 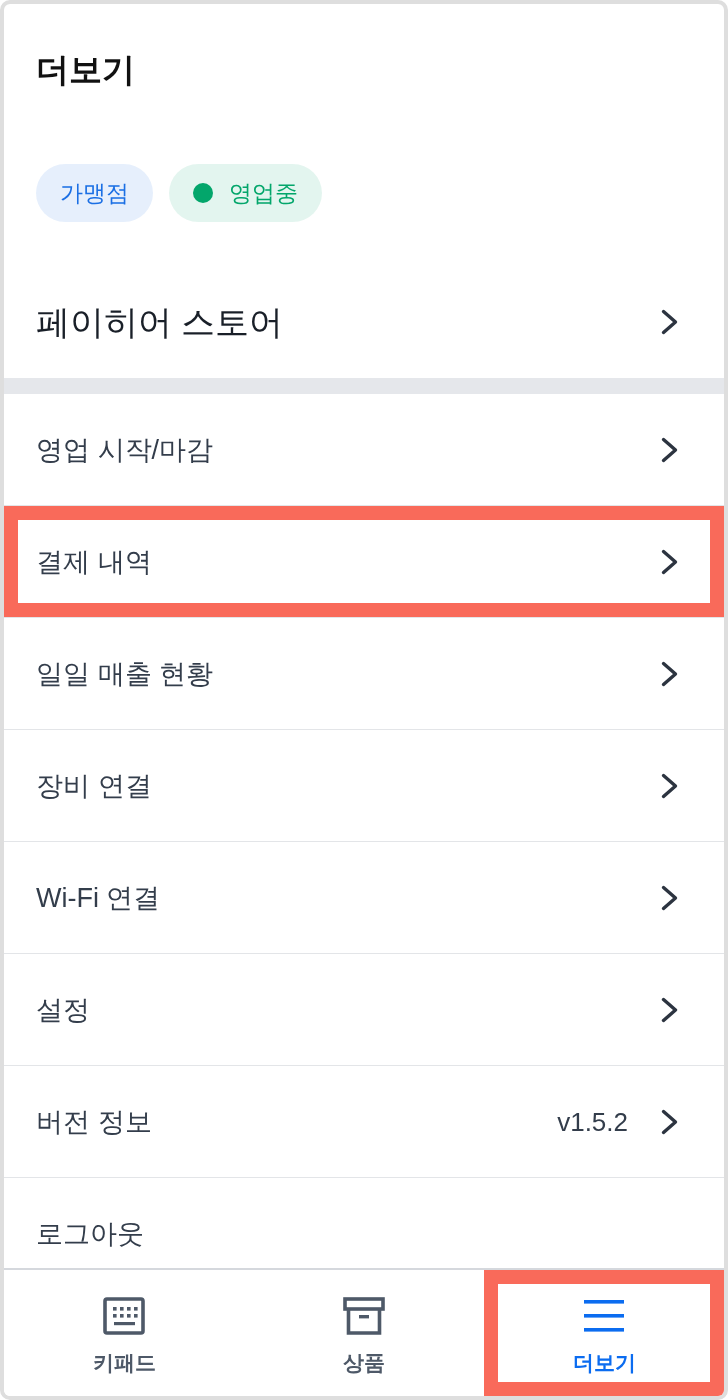 I want to click on badge-label: 영업중, so click(x=263, y=193).